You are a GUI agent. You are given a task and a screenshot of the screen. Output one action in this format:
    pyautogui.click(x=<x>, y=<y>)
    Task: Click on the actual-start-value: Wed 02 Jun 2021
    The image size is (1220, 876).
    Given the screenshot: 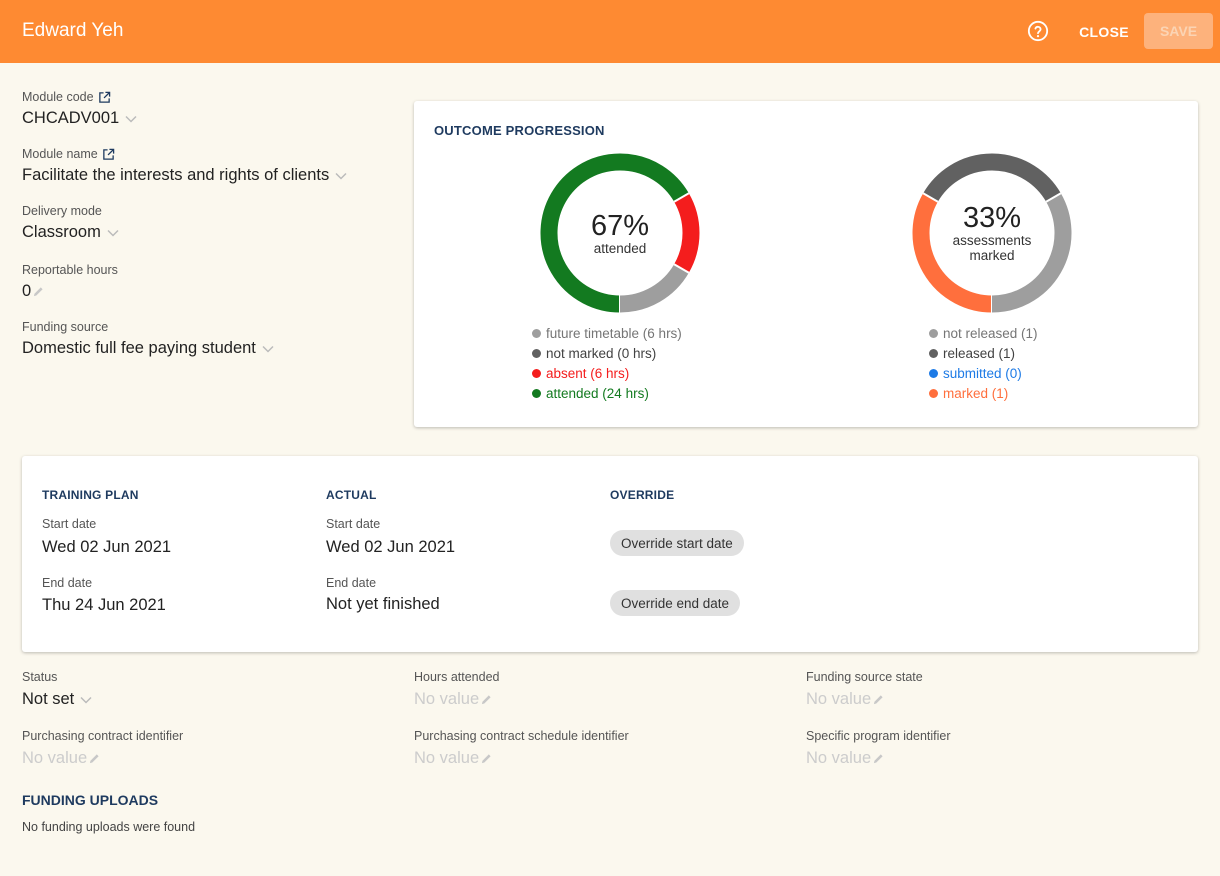 What is the action you would take?
    pyautogui.click(x=391, y=547)
    